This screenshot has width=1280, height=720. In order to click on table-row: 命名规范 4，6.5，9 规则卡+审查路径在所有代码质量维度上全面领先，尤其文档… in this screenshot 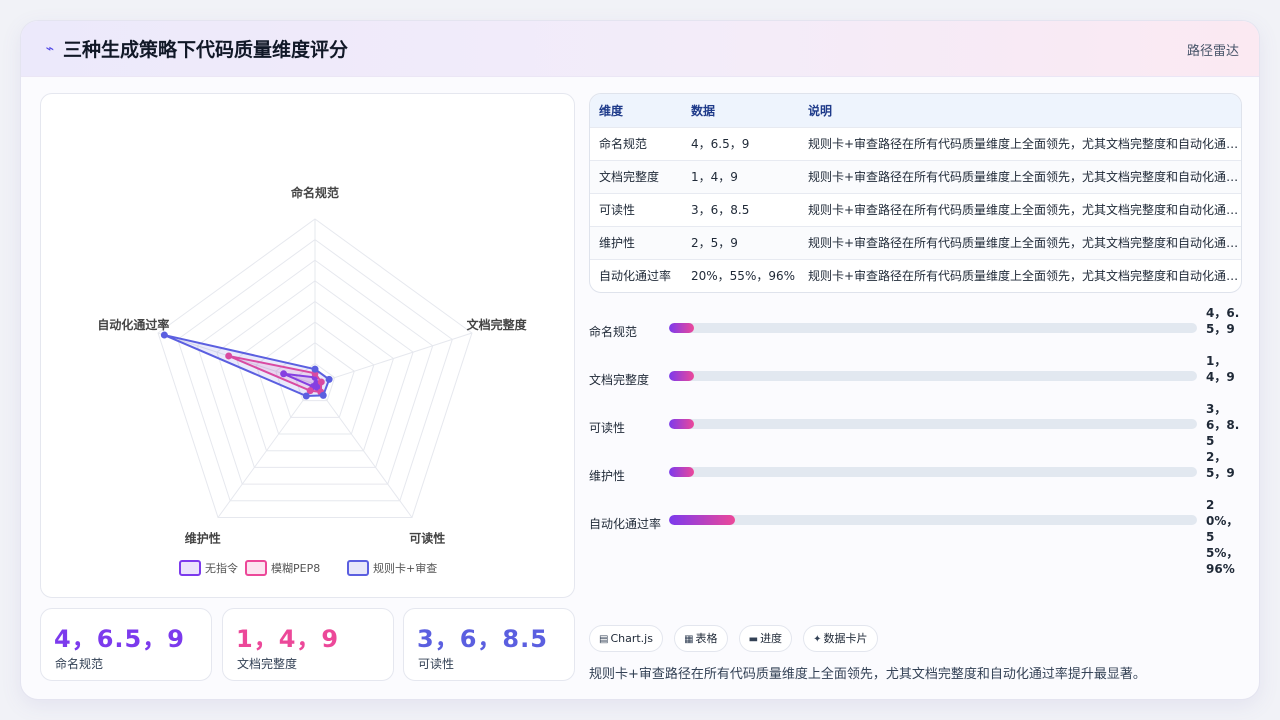, I will do `click(915, 143)`.